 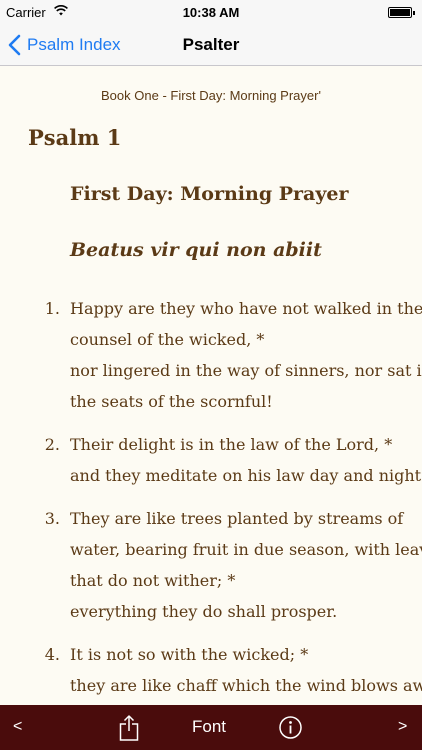 What do you see at coordinates (17, 727) in the screenshot?
I see `previous-button: <` at bounding box center [17, 727].